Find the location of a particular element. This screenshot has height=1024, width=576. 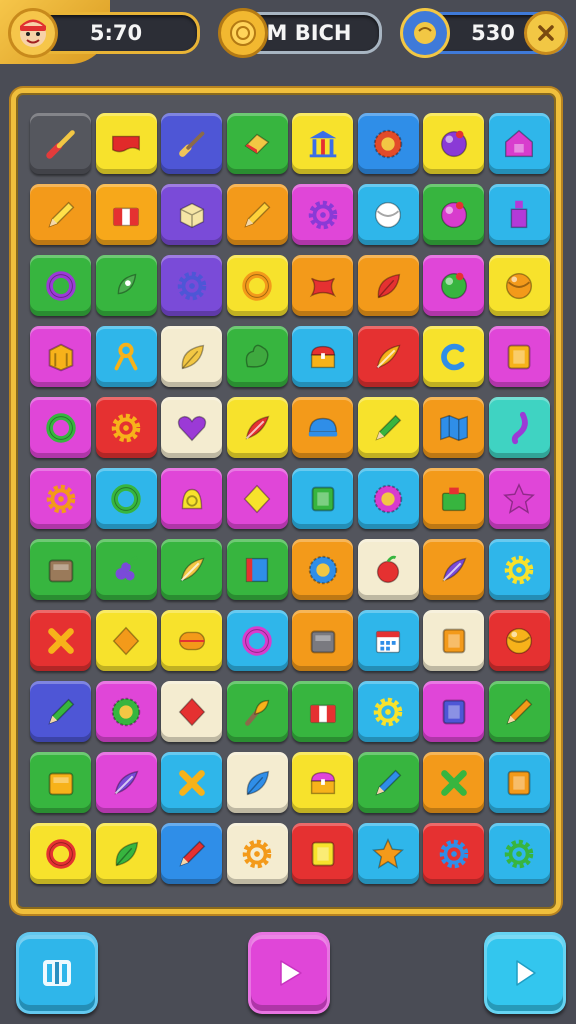

tile-r6-c1 is located at coordinates (60, 498).